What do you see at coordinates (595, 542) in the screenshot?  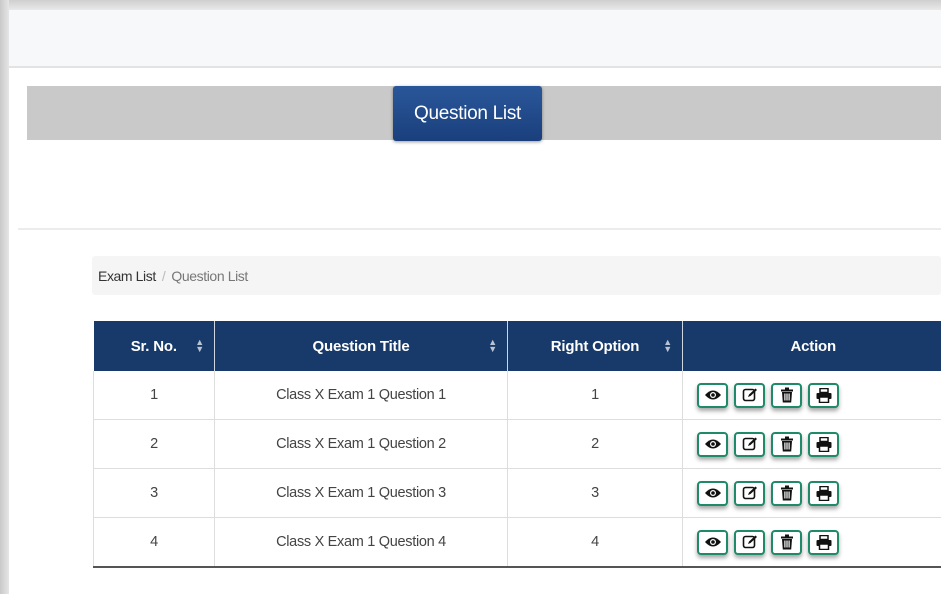 I see `cell-right-option: 4` at bounding box center [595, 542].